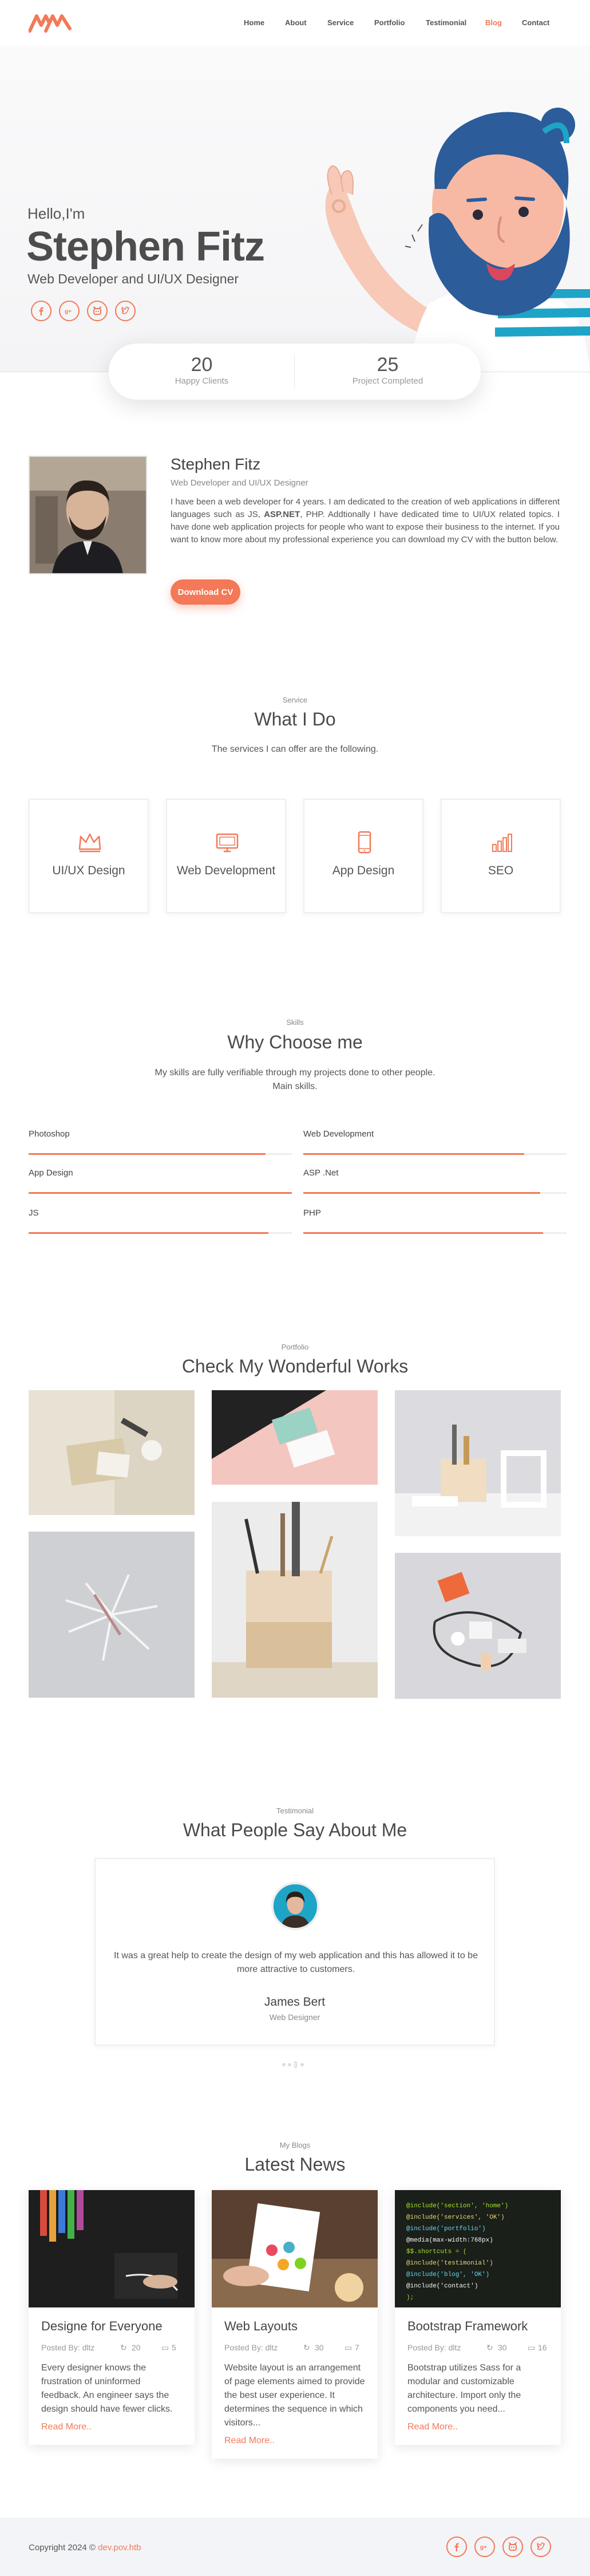 This screenshot has width=590, height=2576. What do you see at coordinates (389, 22) in the screenshot?
I see `nav-portfolio: Portfolio` at bounding box center [389, 22].